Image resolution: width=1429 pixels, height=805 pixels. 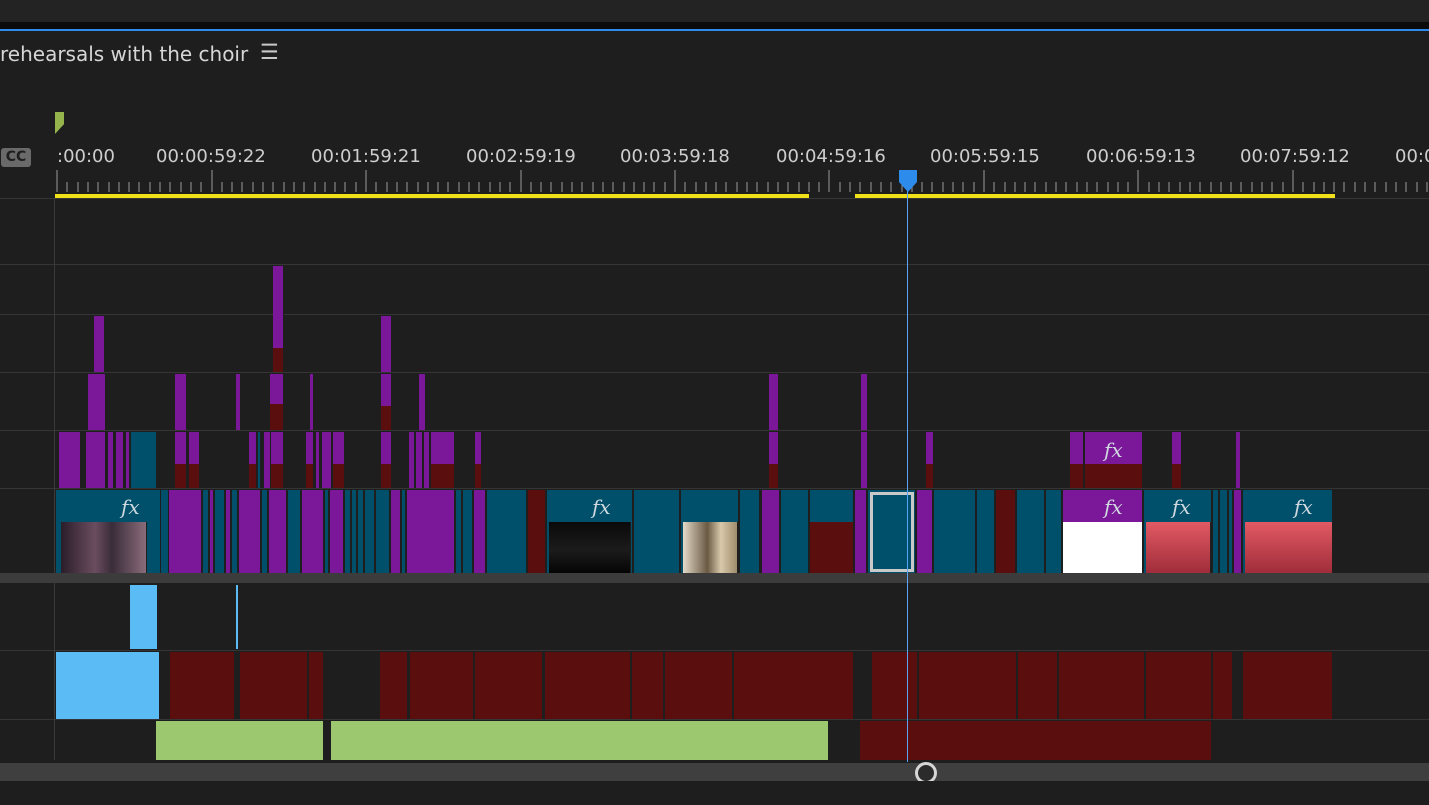 I want to click on playhead-icon, so click(x=908, y=181).